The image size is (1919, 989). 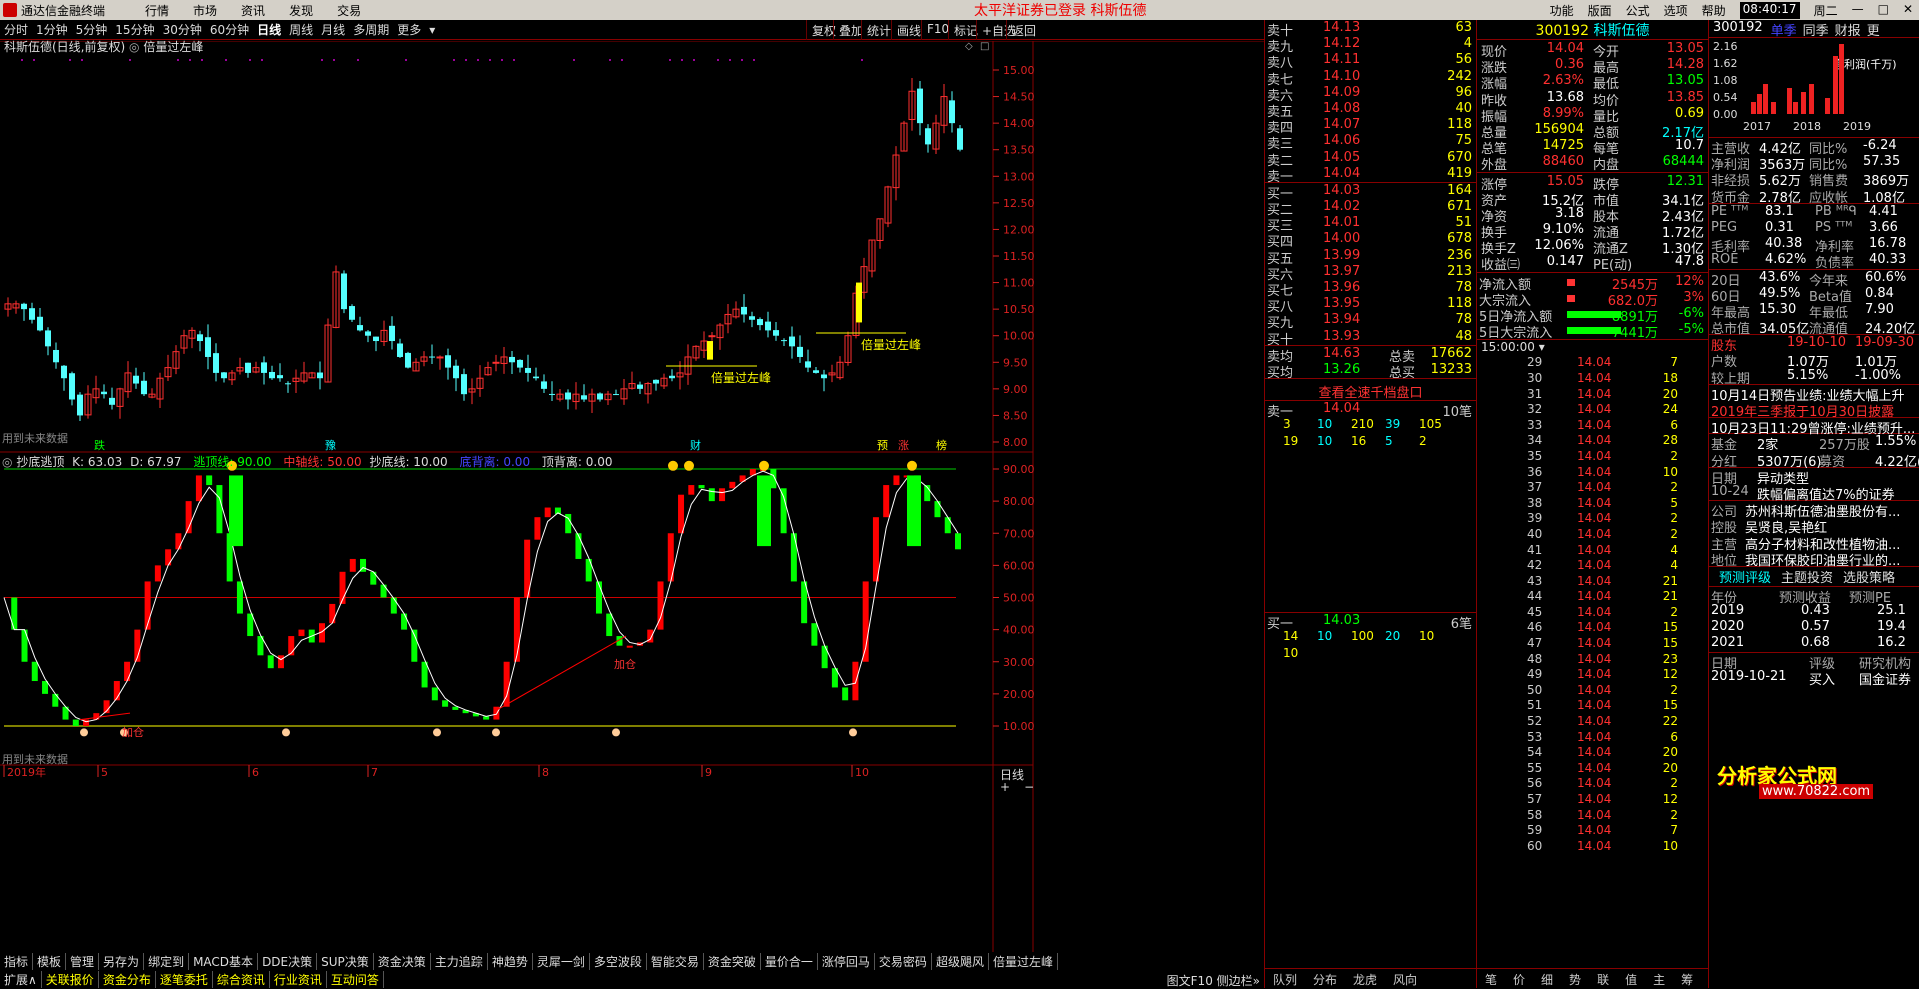 I want to click on formula-tab-16: 涨停回马, so click(x=846, y=961).